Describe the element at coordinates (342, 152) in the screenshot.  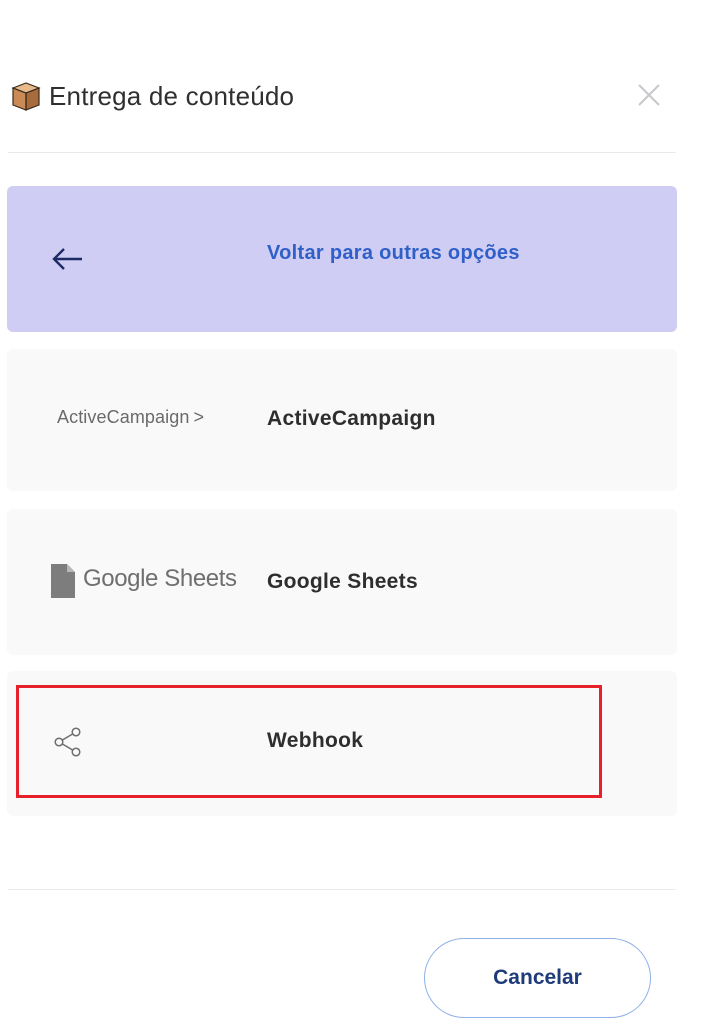
I see `header-divider` at that location.